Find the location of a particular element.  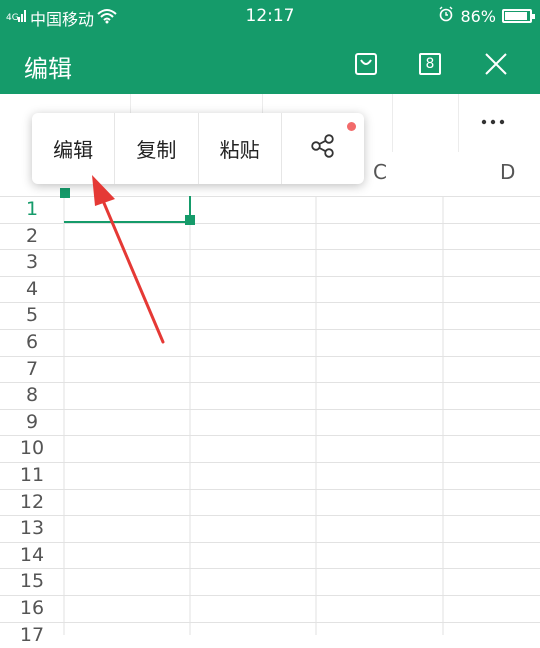

share-icon is located at coordinates (323, 148).